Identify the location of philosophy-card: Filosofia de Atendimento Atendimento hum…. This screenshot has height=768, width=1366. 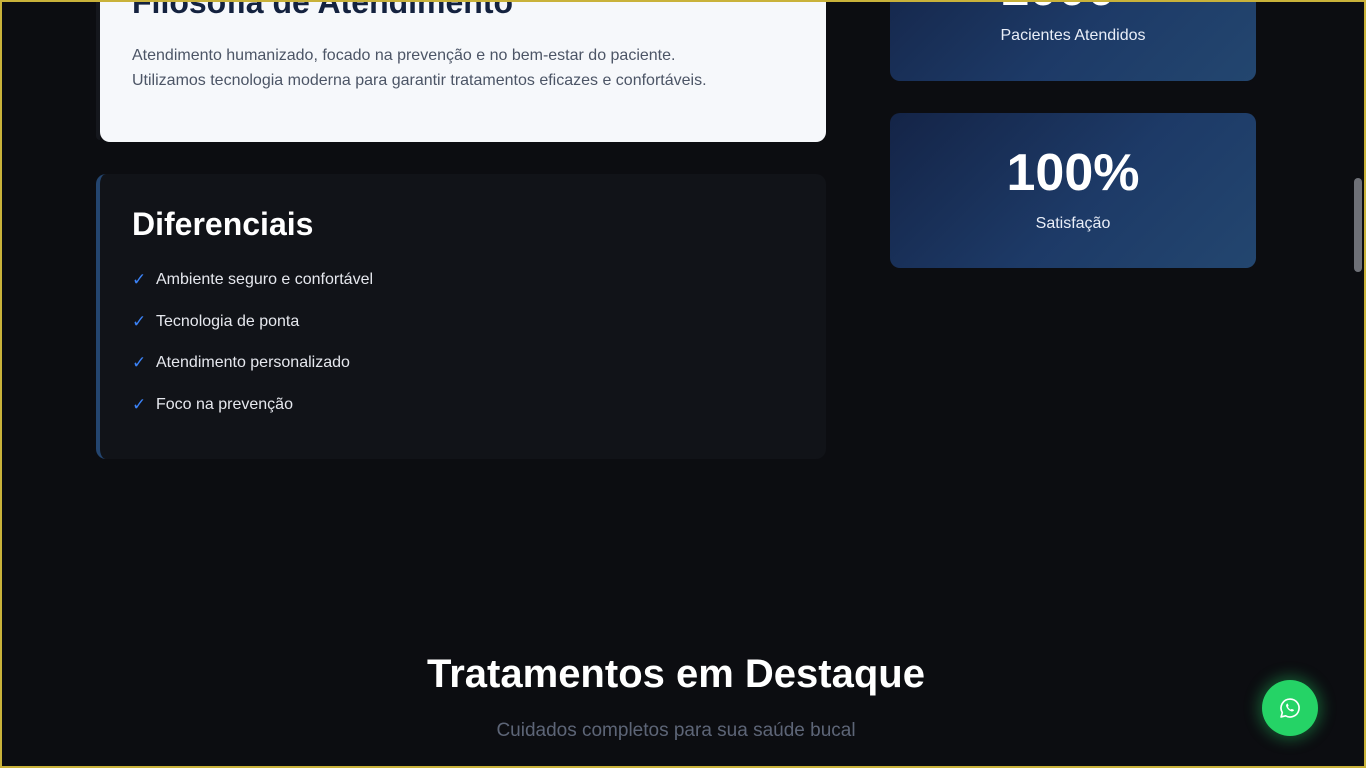
(461, 71).